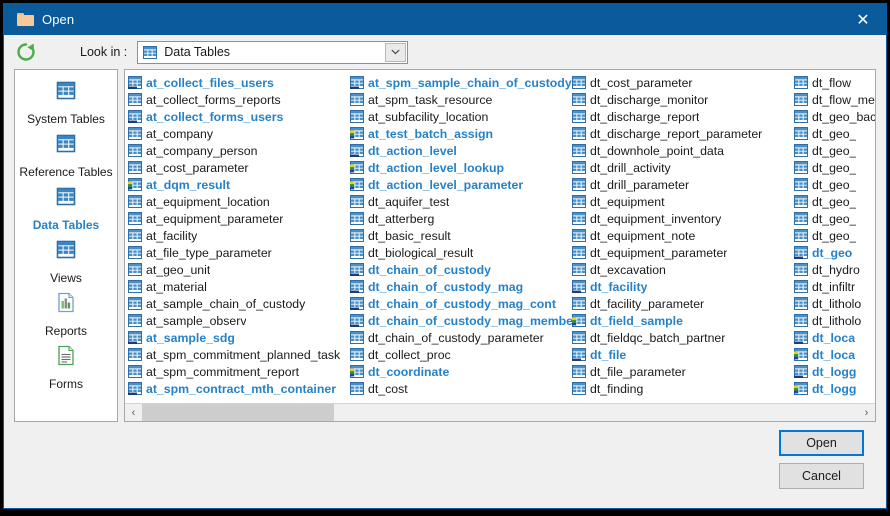 The image size is (890, 516). Describe the element at coordinates (239, 150) in the screenshot. I see `list-item: at_company_person` at that location.